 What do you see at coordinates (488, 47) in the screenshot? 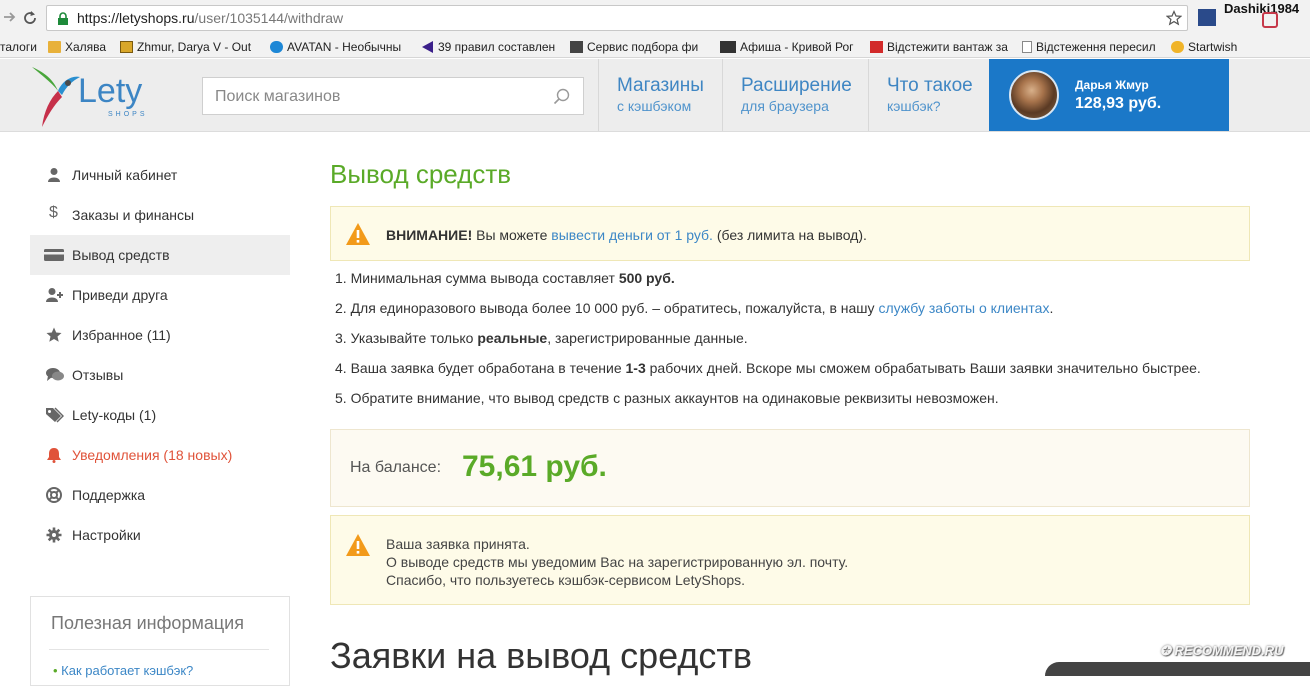
I see `bookmark-item: 39 правил составлен` at bounding box center [488, 47].